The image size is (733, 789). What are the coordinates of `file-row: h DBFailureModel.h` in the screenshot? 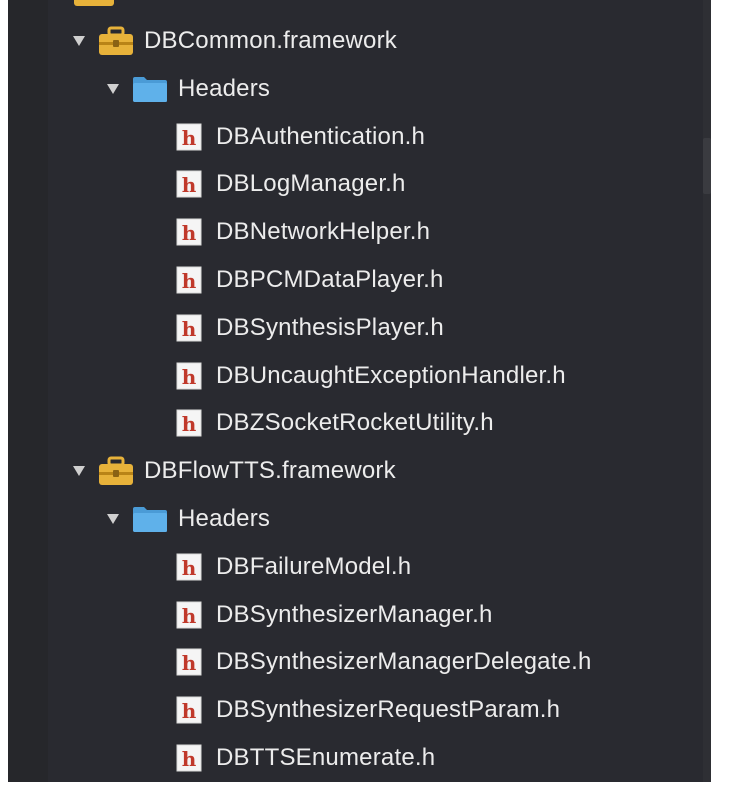 It's located at (293, 567).